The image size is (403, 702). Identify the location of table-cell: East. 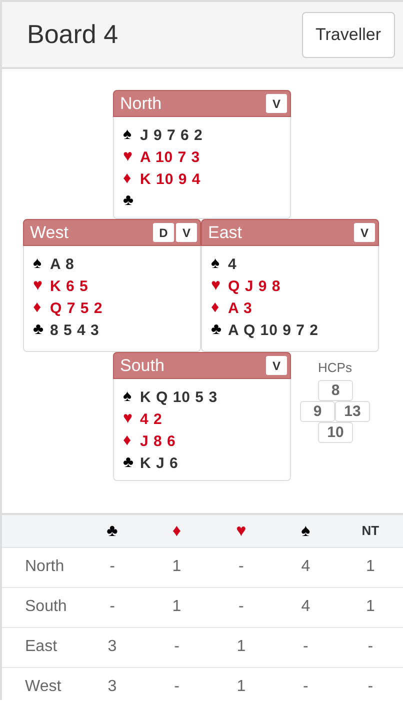
(41, 647).